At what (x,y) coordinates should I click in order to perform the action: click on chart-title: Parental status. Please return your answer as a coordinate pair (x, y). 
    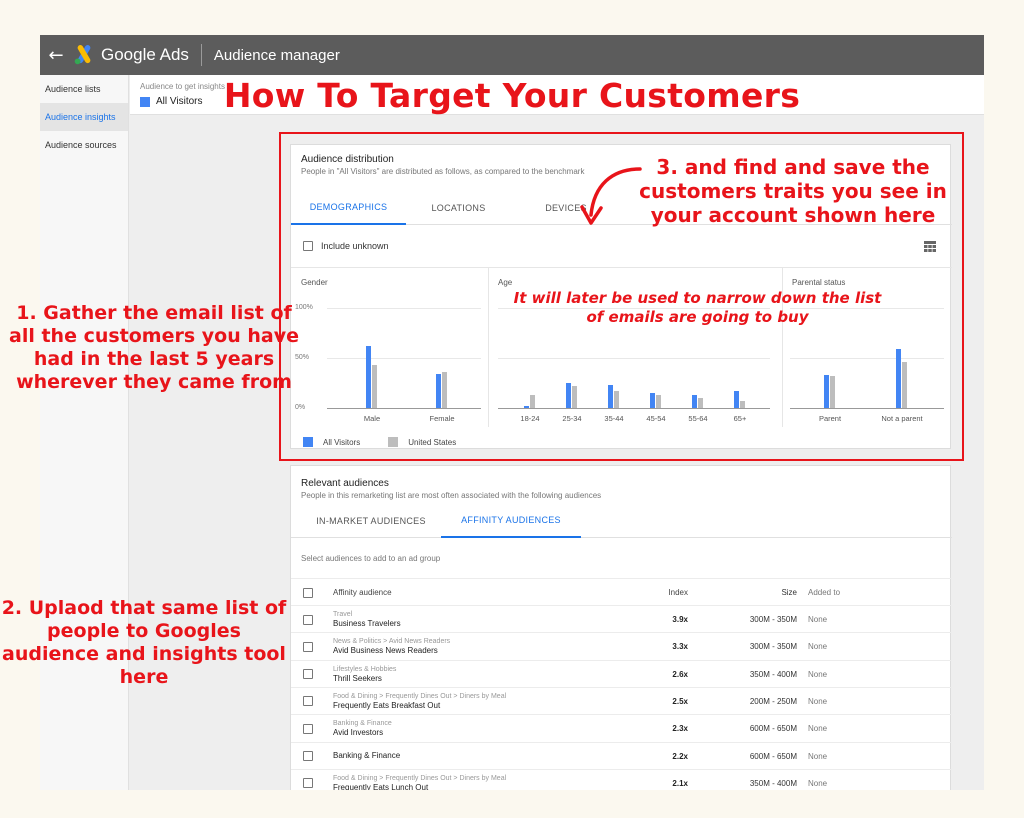
    Looking at the image, I should click on (819, 282).